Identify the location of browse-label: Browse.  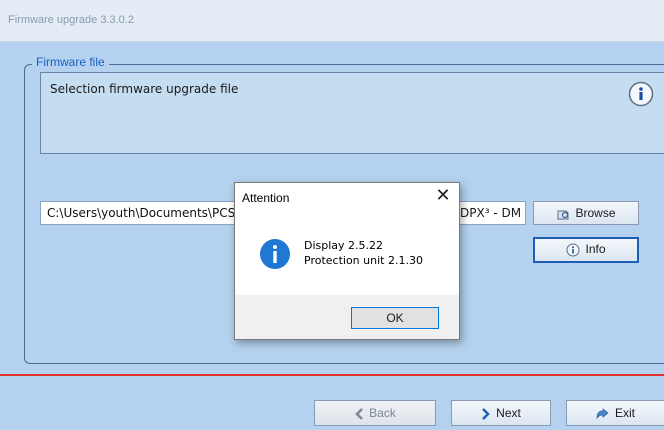
(595, 213).